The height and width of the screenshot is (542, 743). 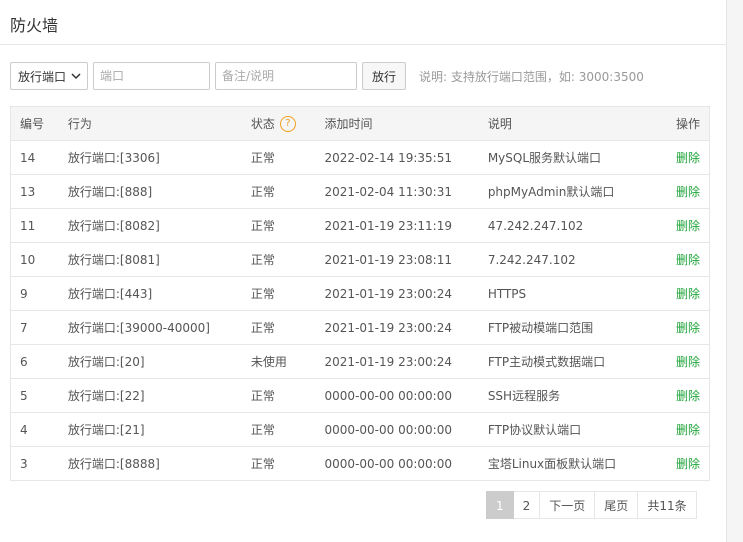 I want to click on rule-action: 放行端口:[888], so click(x=159, y=191).